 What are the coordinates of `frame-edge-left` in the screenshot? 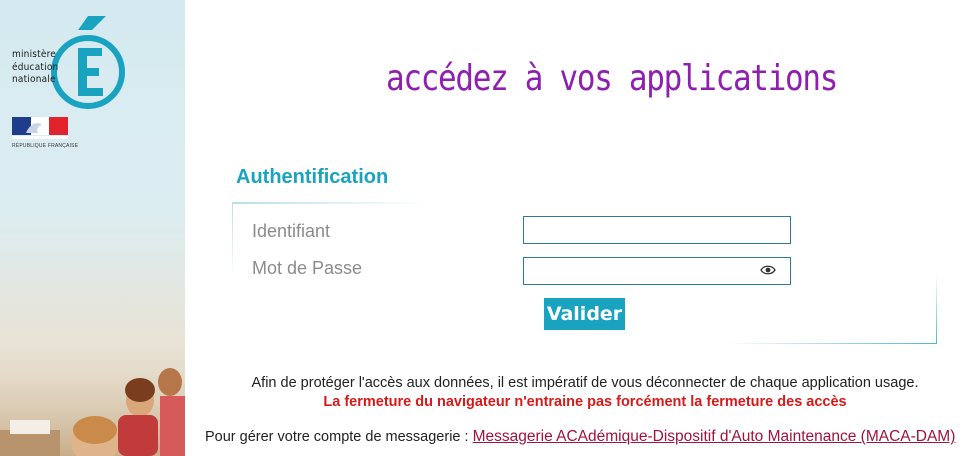 It's located at (232, 242).